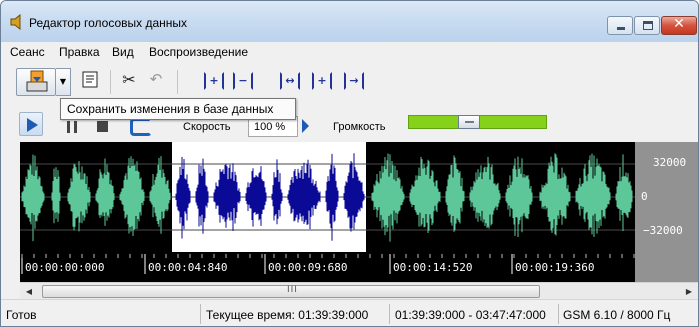 The image size is (699, 327). Describe the element at coordinates (72, 127) in the screenshot. I see `pause-icon` at that location.